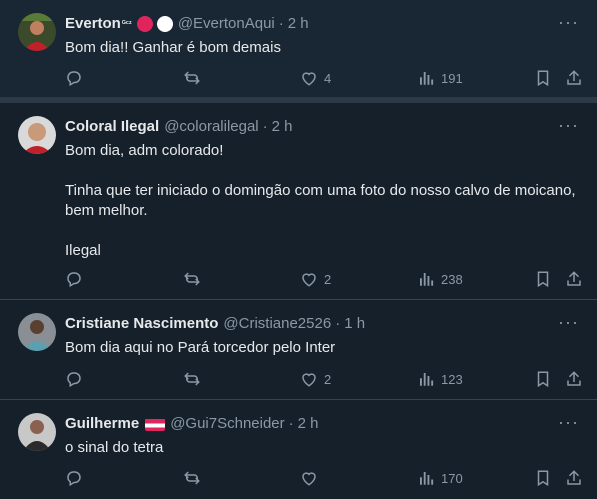  What do you see at coordinates (440, 478) in the screenshot?
I see `views-button: 170` at bounding box center [440, 478].